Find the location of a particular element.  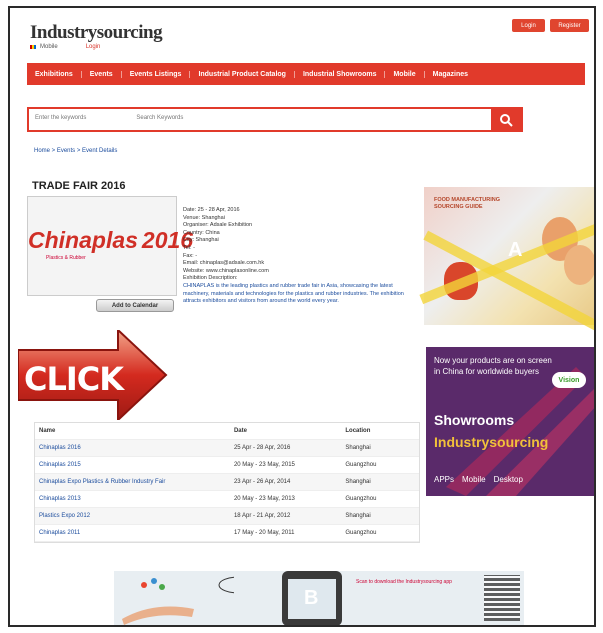

detail-line: Tel: - is located at coordinates (189, 247).